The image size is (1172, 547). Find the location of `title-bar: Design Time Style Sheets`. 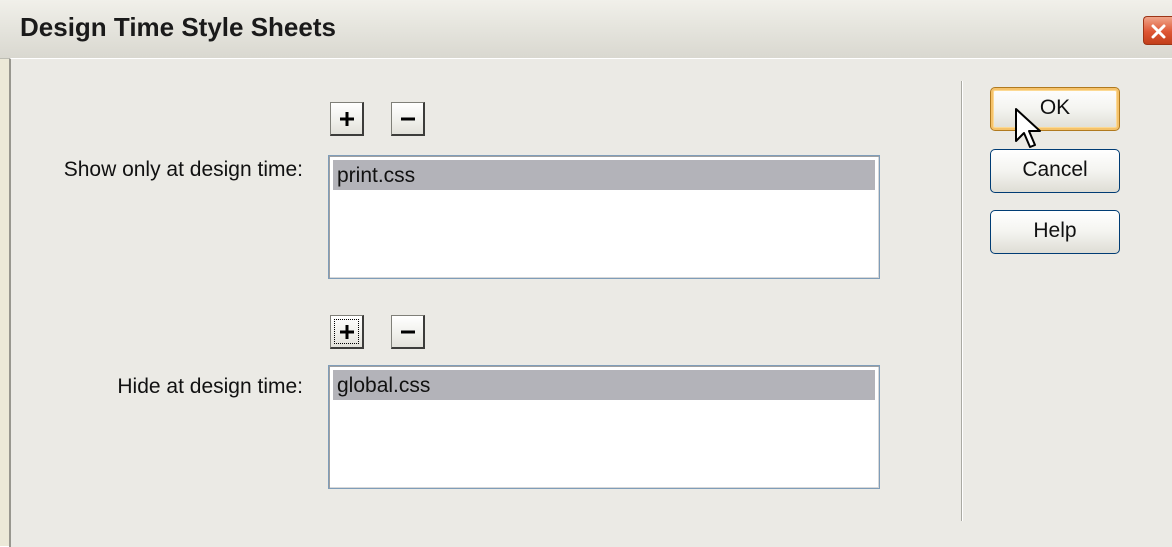

title-bar: Design Time Style Sheets is located at coordinates (586, 29).